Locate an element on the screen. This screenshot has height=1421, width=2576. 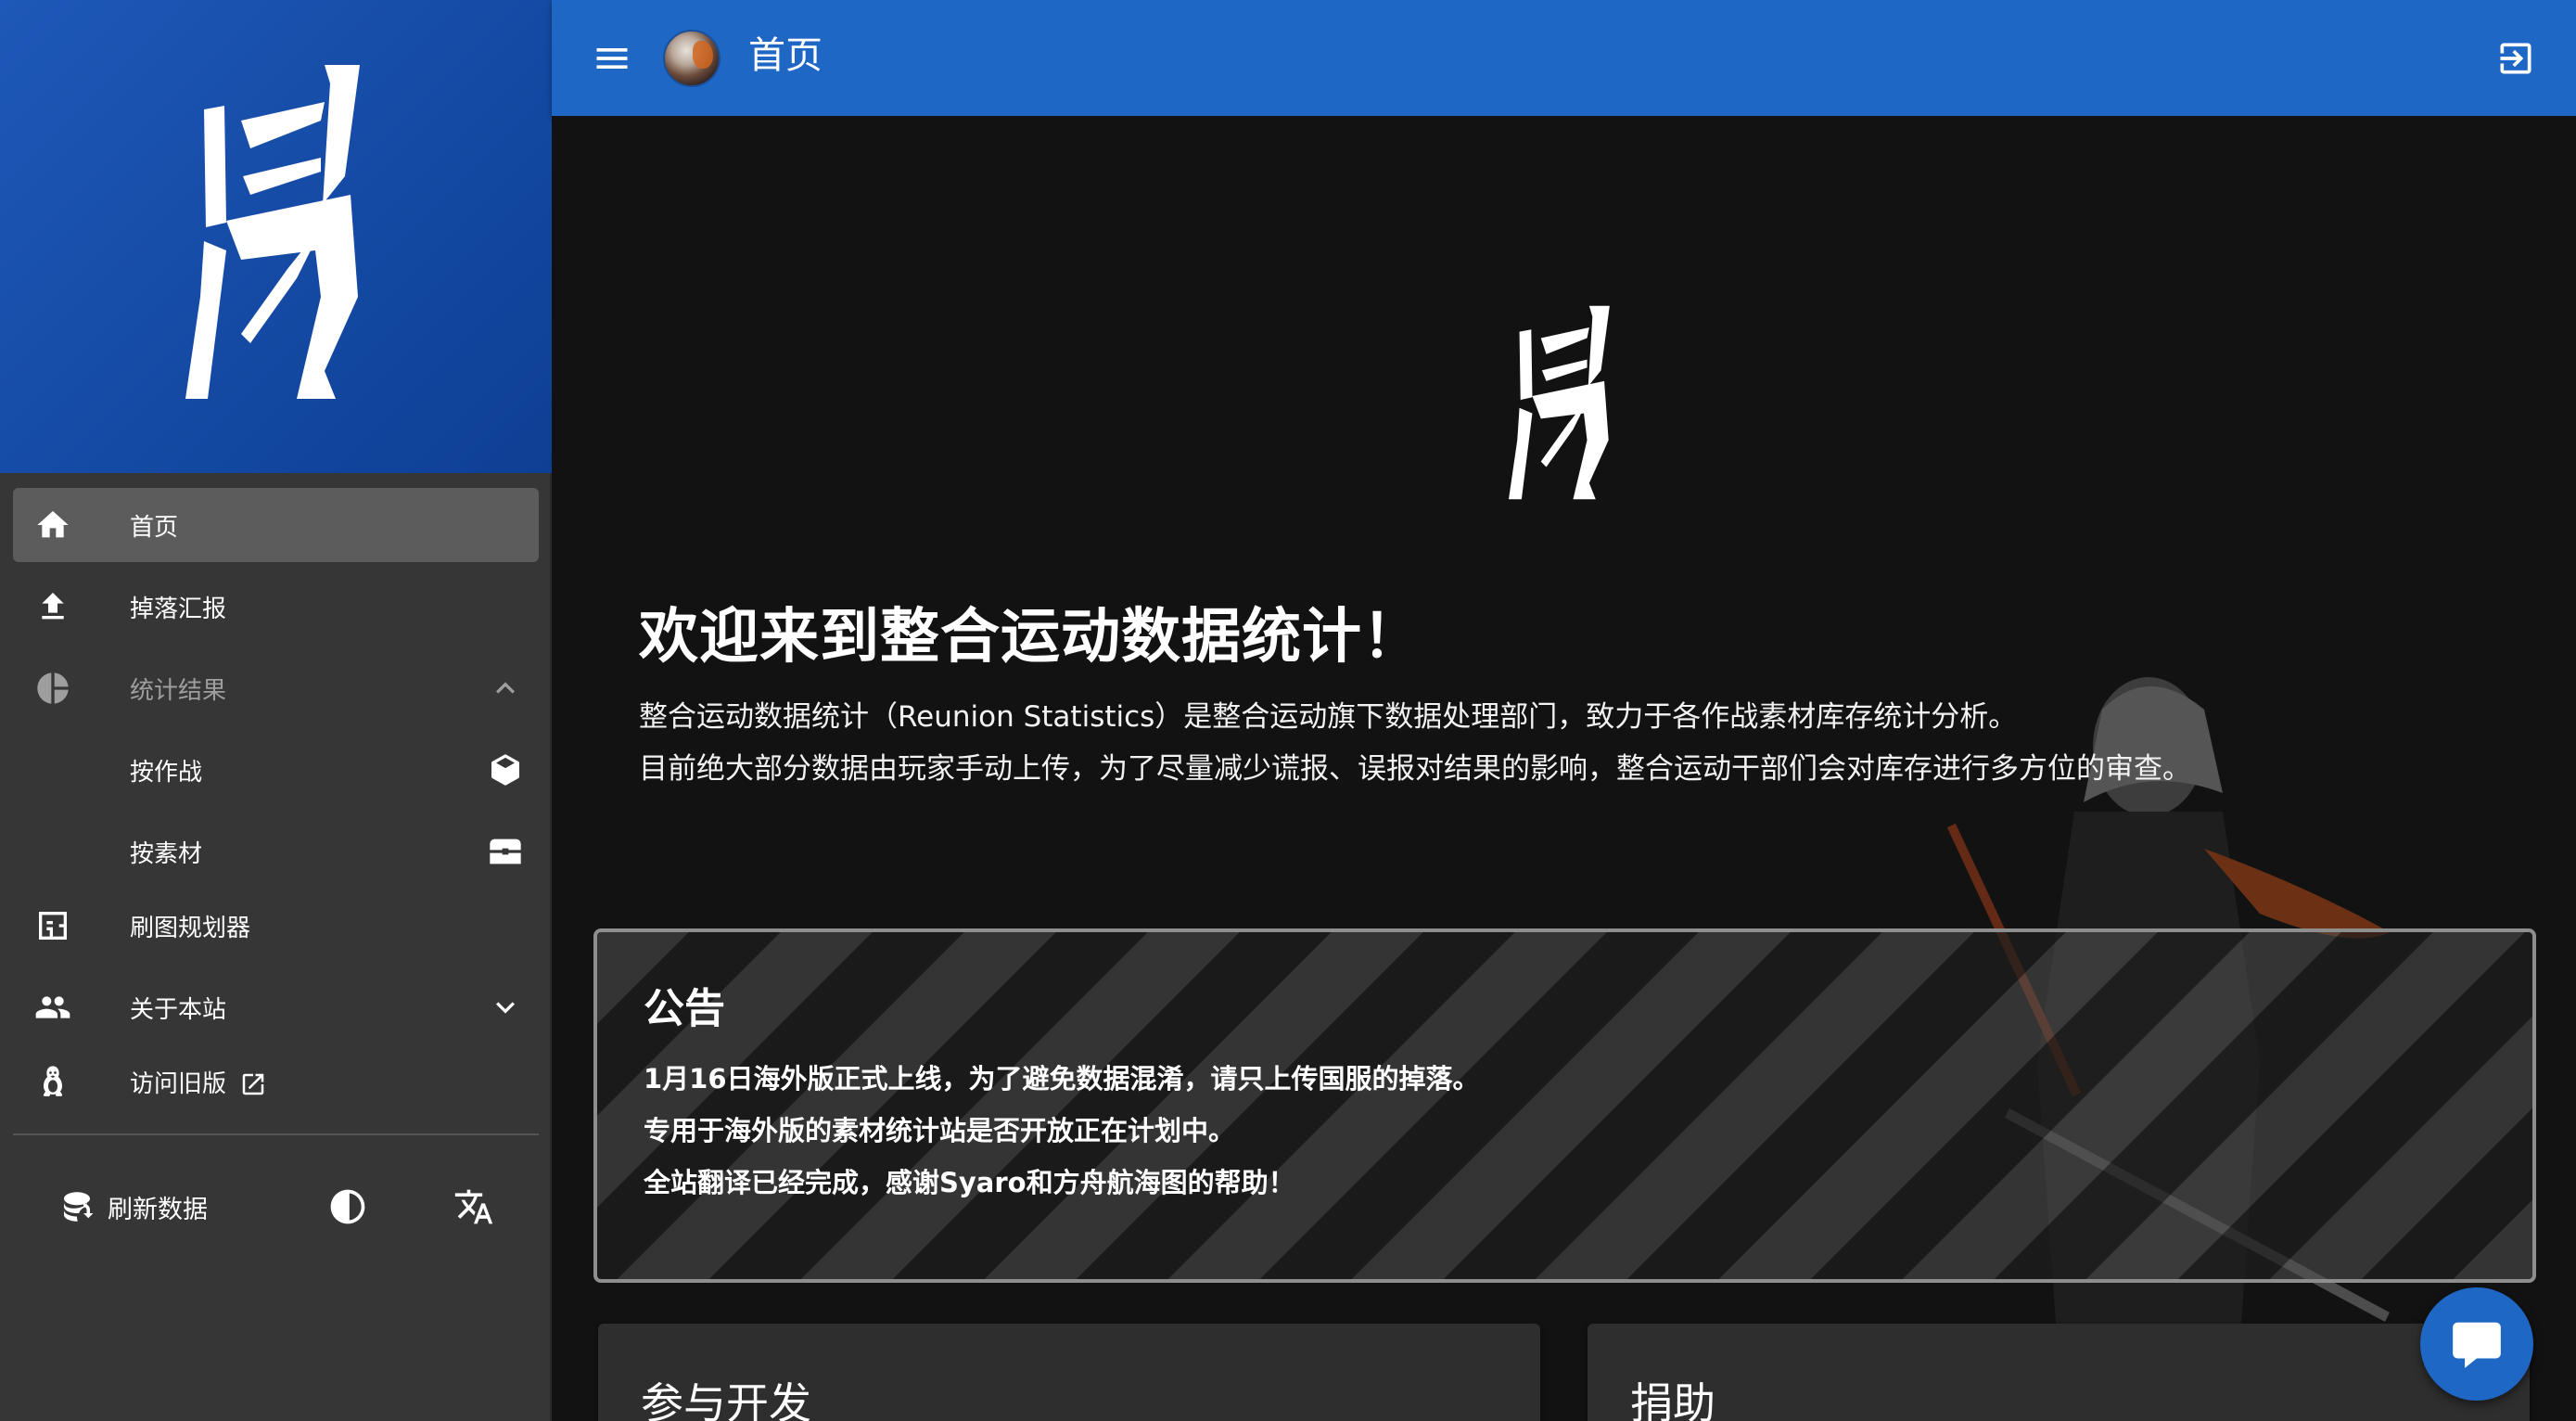
pie-chart-icon is located at coordinates (53, 688).